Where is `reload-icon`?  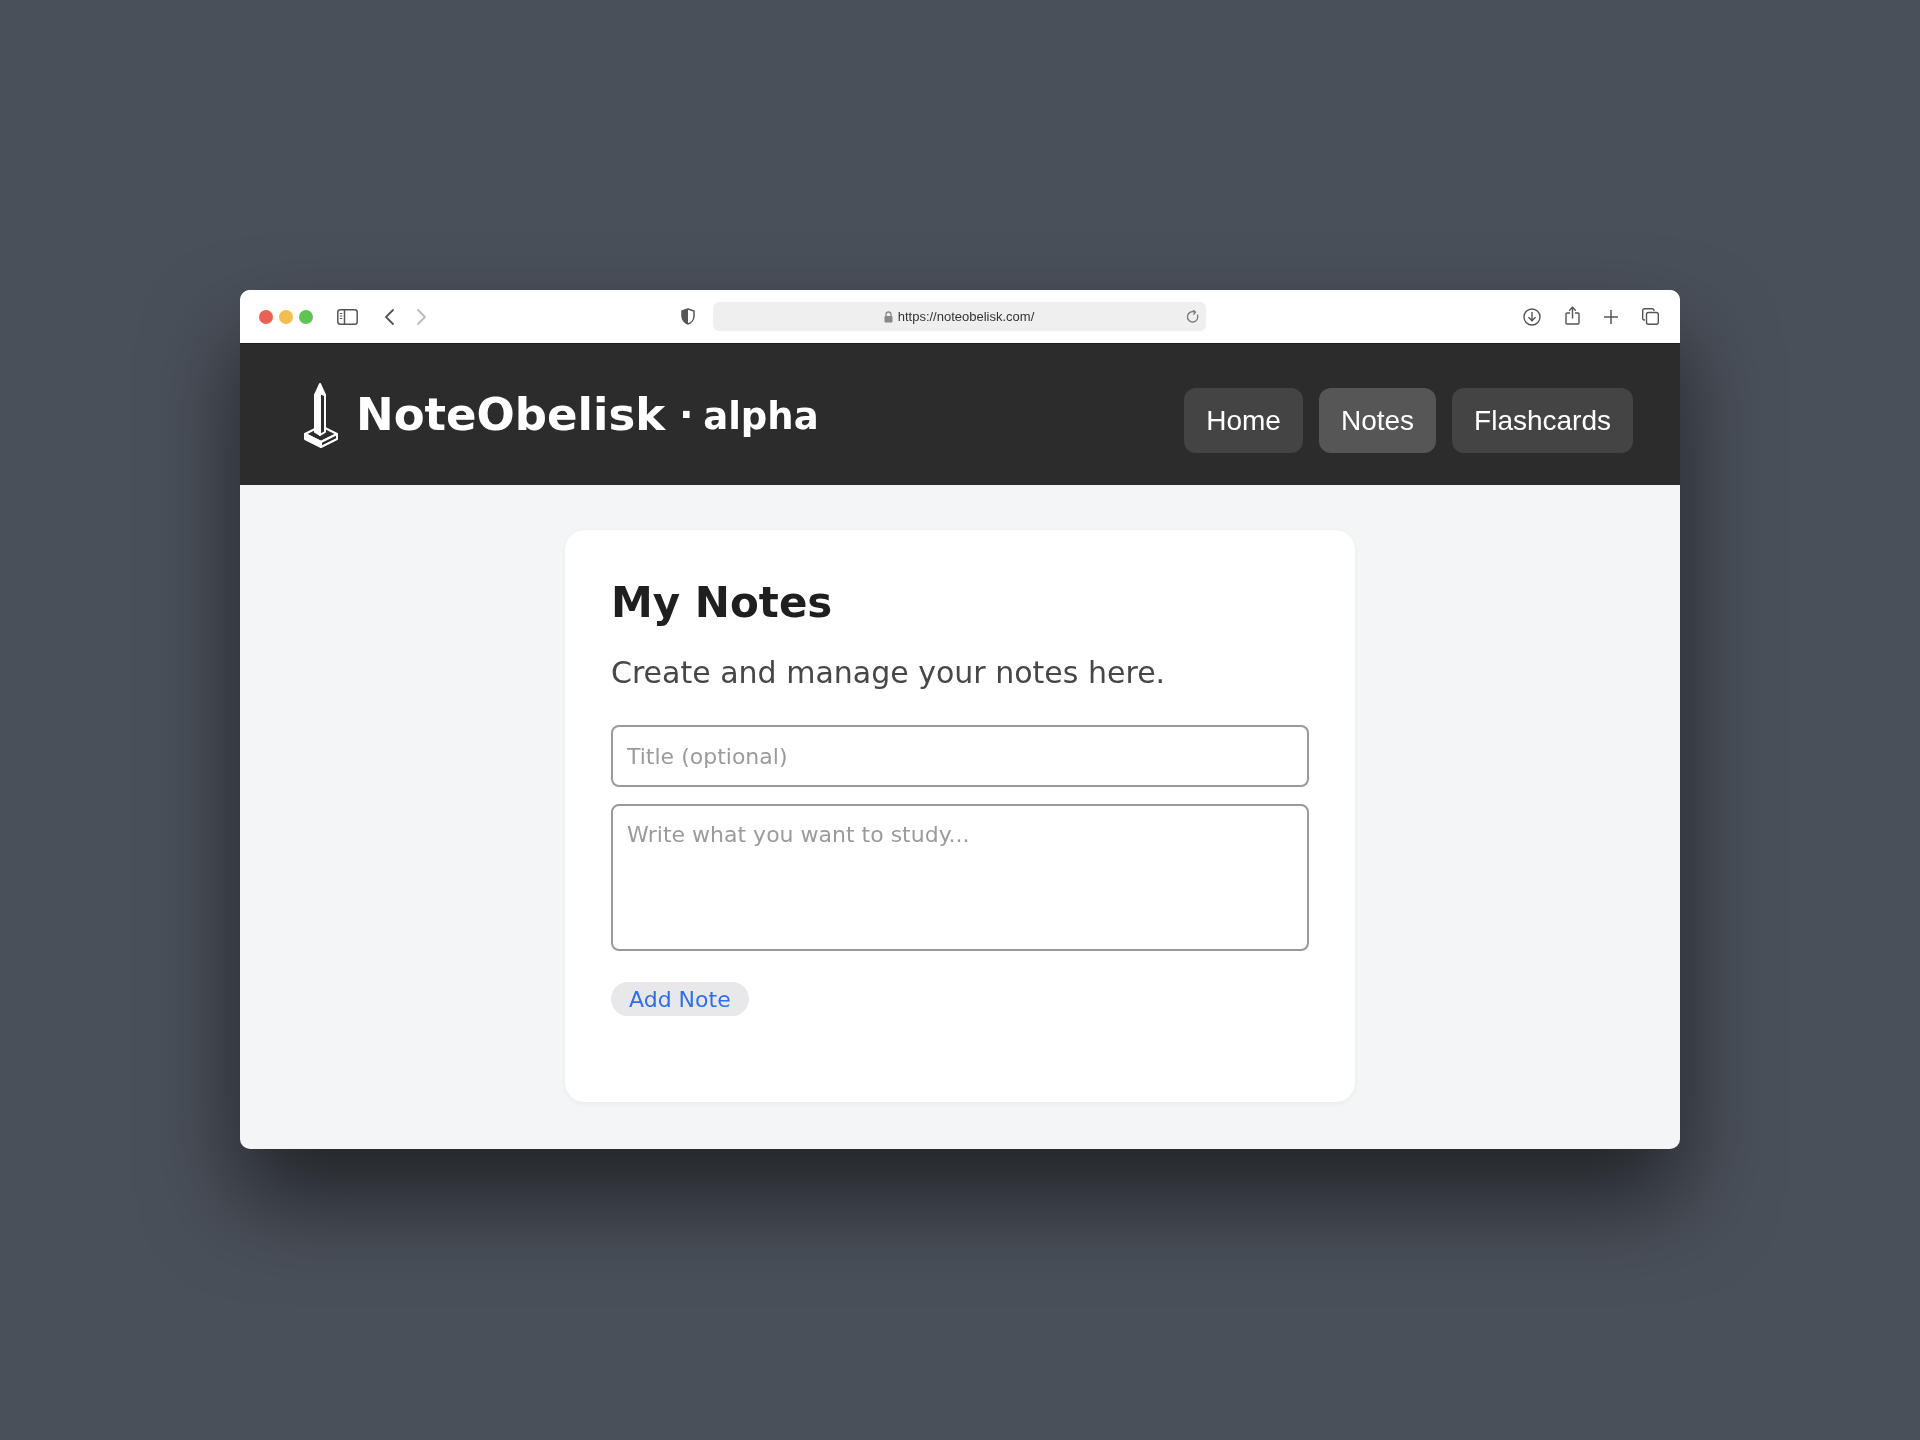
reload-icon is located at coordinates (1192, 316).